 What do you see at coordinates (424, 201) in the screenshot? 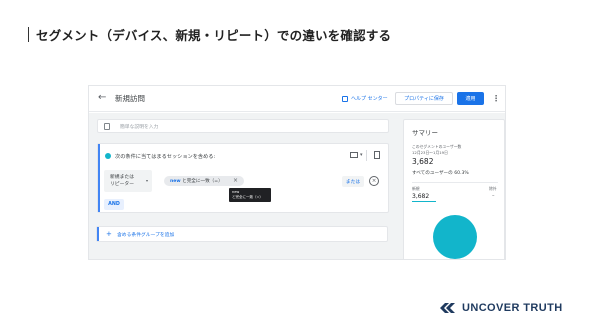
I see `legend-underline` at bounding box center [424, 201].